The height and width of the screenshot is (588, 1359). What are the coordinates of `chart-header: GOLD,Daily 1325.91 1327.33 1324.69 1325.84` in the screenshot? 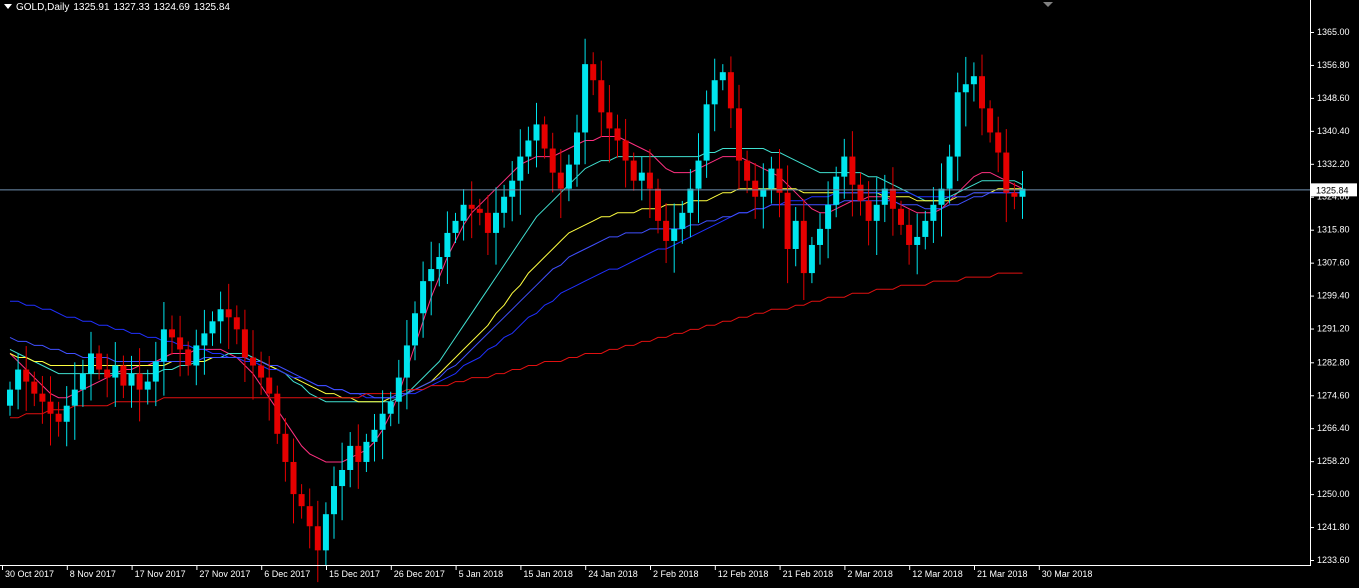 It's located at (118, 7).